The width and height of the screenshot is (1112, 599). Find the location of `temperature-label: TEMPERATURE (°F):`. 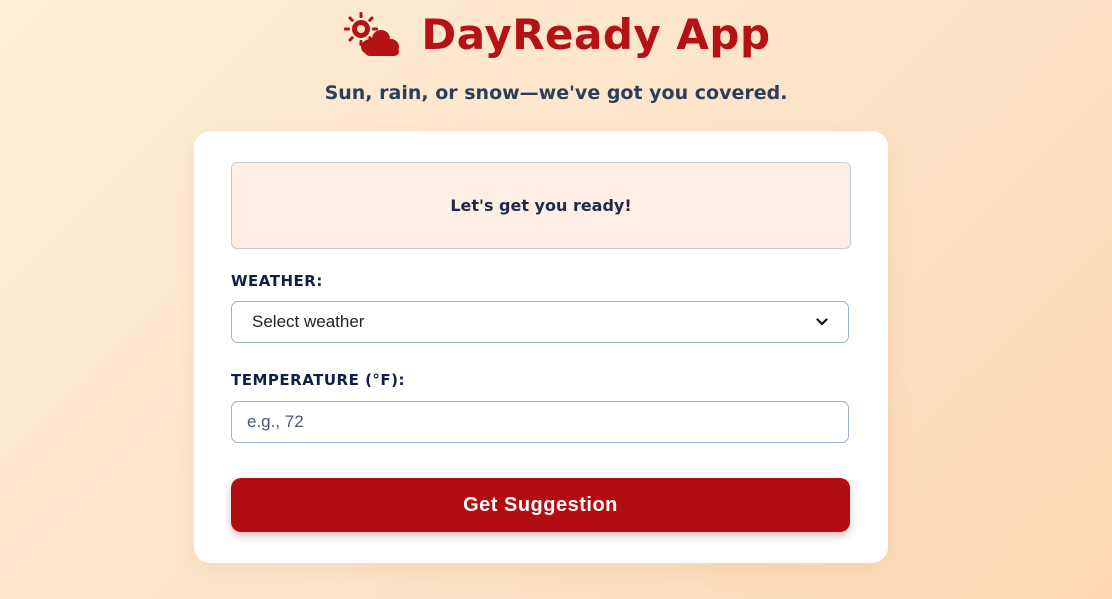

temperature-label: TEMPERATURE (°F): is located at coordinates (318, 380).